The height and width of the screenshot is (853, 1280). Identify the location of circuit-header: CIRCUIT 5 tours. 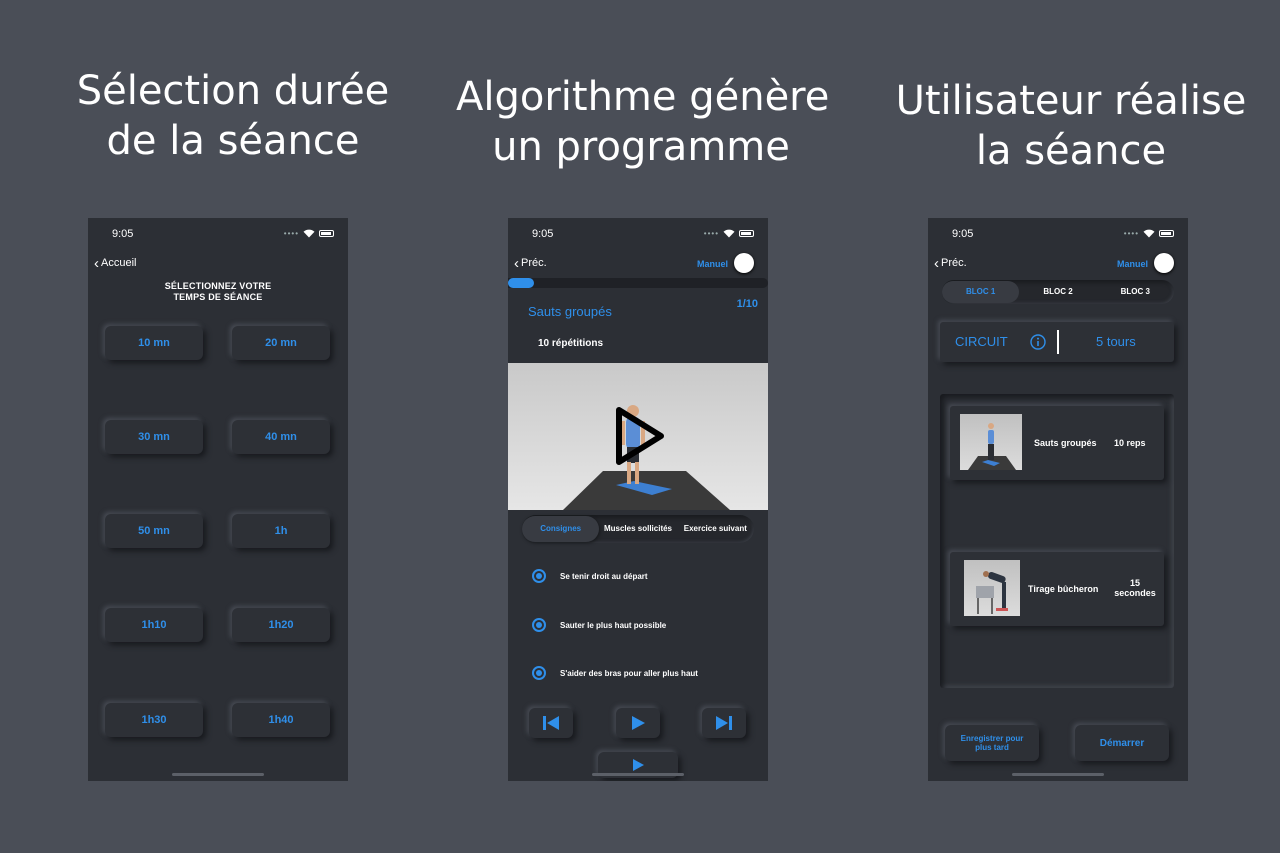
(1057, 342).